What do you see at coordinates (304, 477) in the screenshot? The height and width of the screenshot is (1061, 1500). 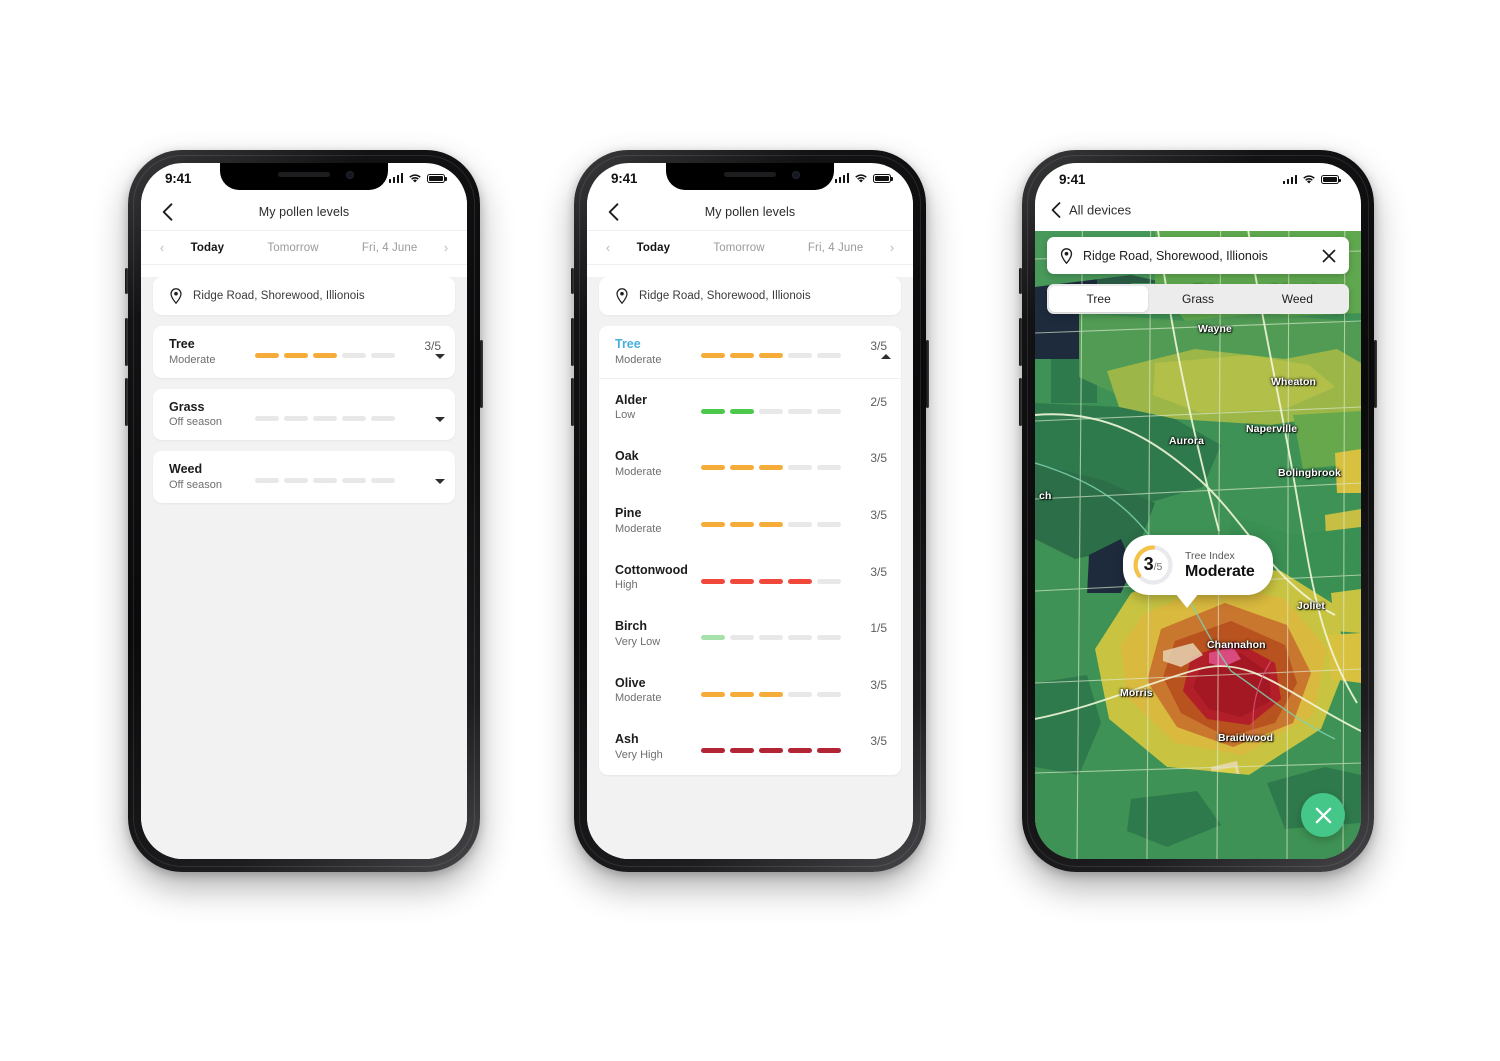 I see `pollen-card-weed: Weed Off season` at bounding box center [304, 477].